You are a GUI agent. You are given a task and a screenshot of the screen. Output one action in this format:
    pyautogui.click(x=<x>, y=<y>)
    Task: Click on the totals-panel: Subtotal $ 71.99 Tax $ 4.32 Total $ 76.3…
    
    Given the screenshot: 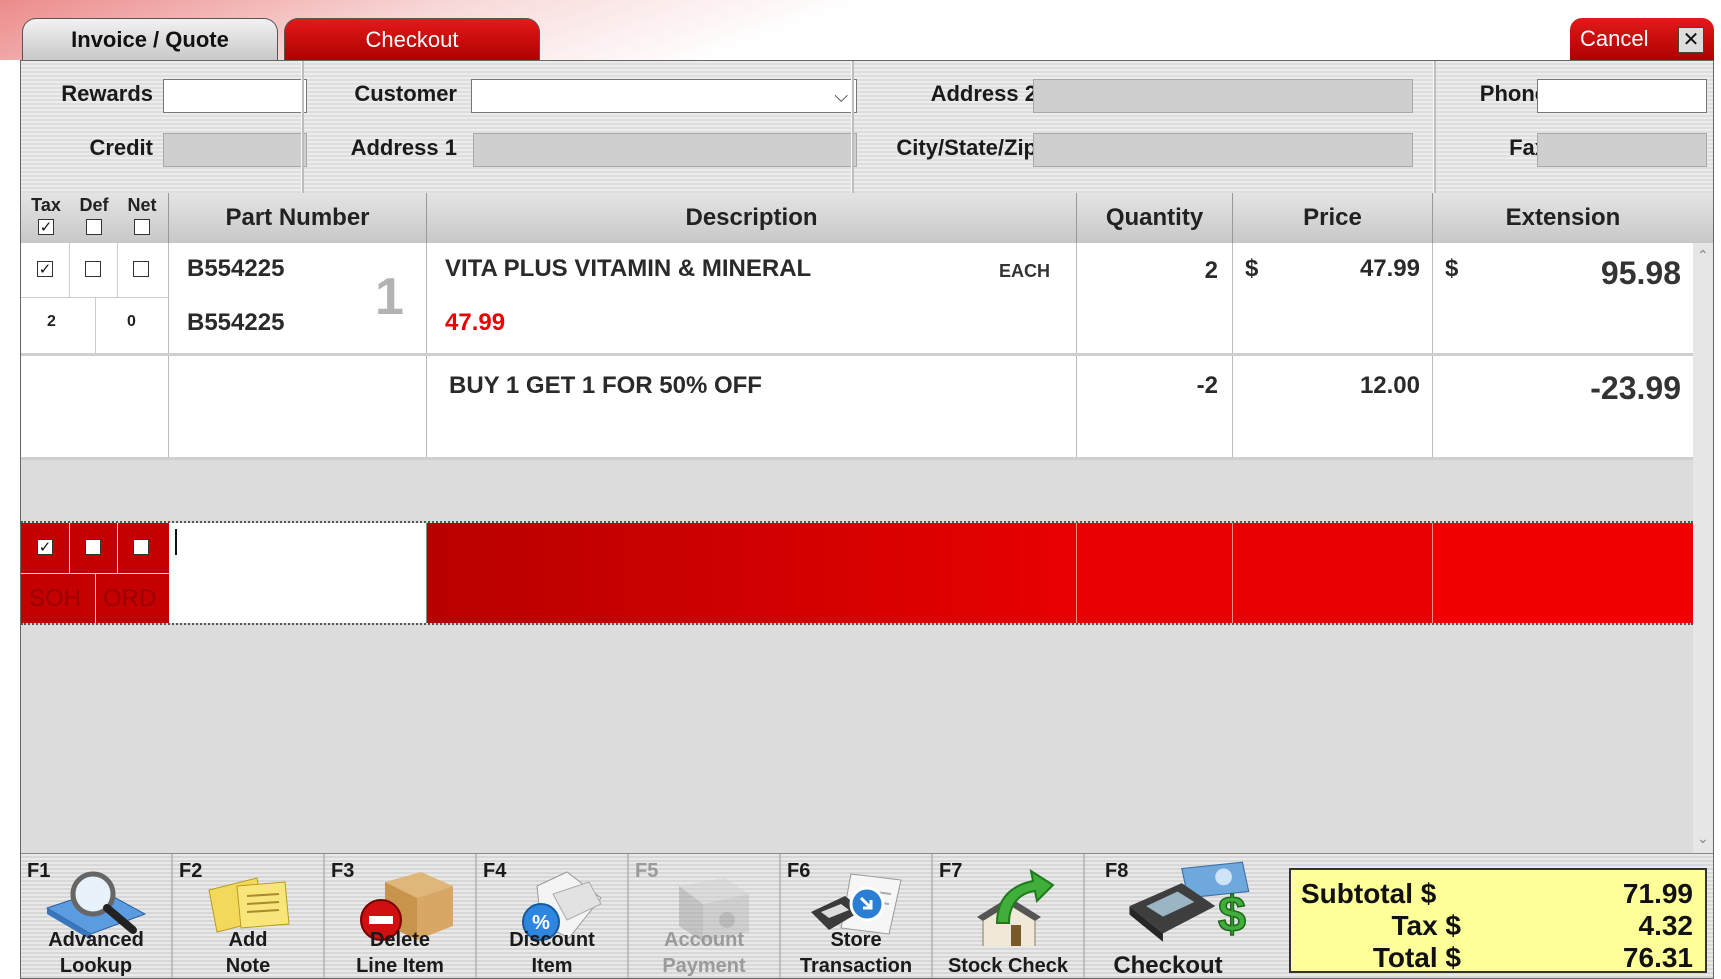 What is the action you would take?
    pyautogui.click(x=1498, y=920)
    